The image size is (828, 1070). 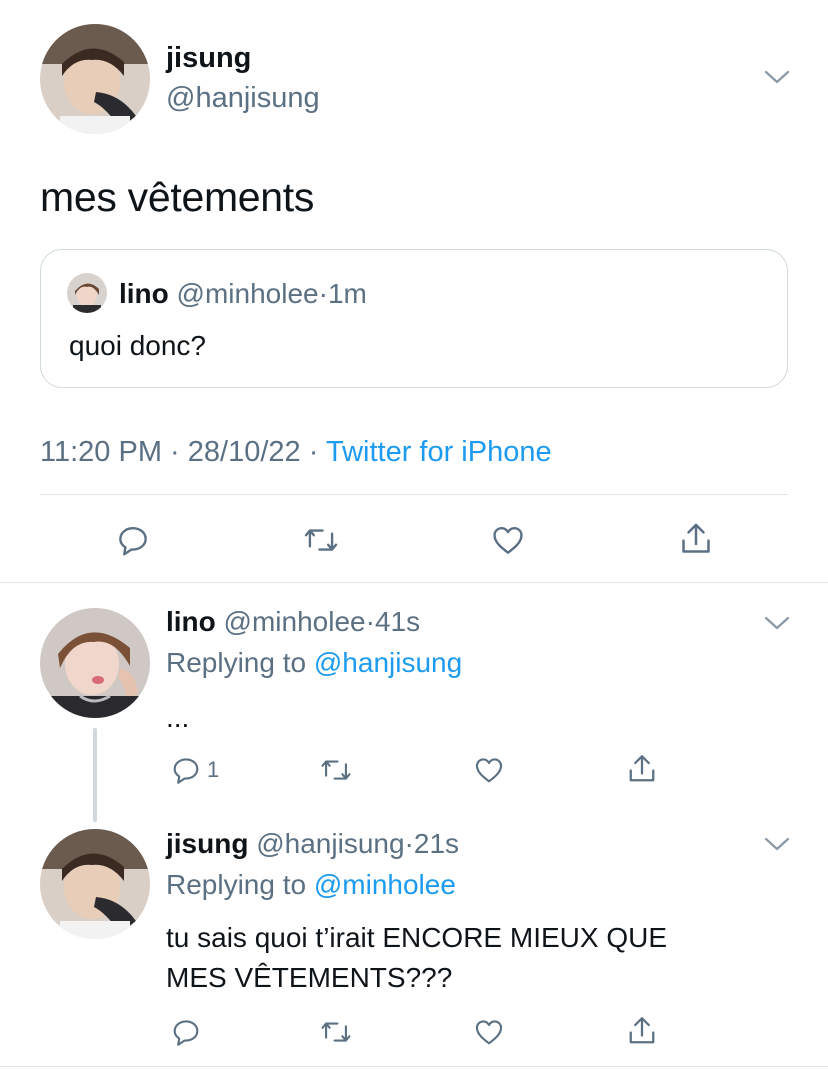 What do you see at coordinates (347, 293) in the screenshot?
I see `quoted-time: 1m` at bounding box center [347, 293].